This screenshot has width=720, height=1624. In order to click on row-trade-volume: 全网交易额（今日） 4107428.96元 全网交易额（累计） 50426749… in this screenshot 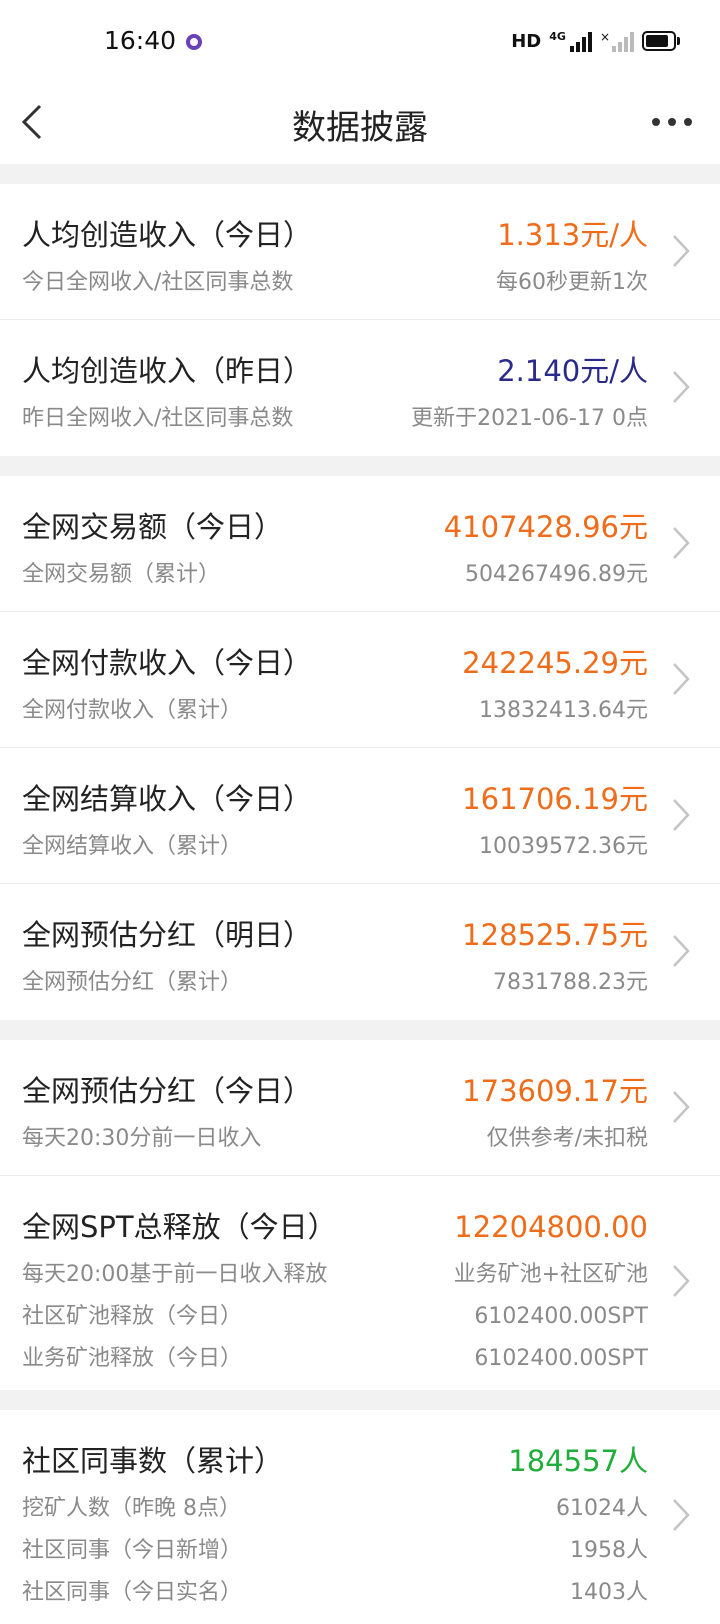, I will do `click(360, 544)`.